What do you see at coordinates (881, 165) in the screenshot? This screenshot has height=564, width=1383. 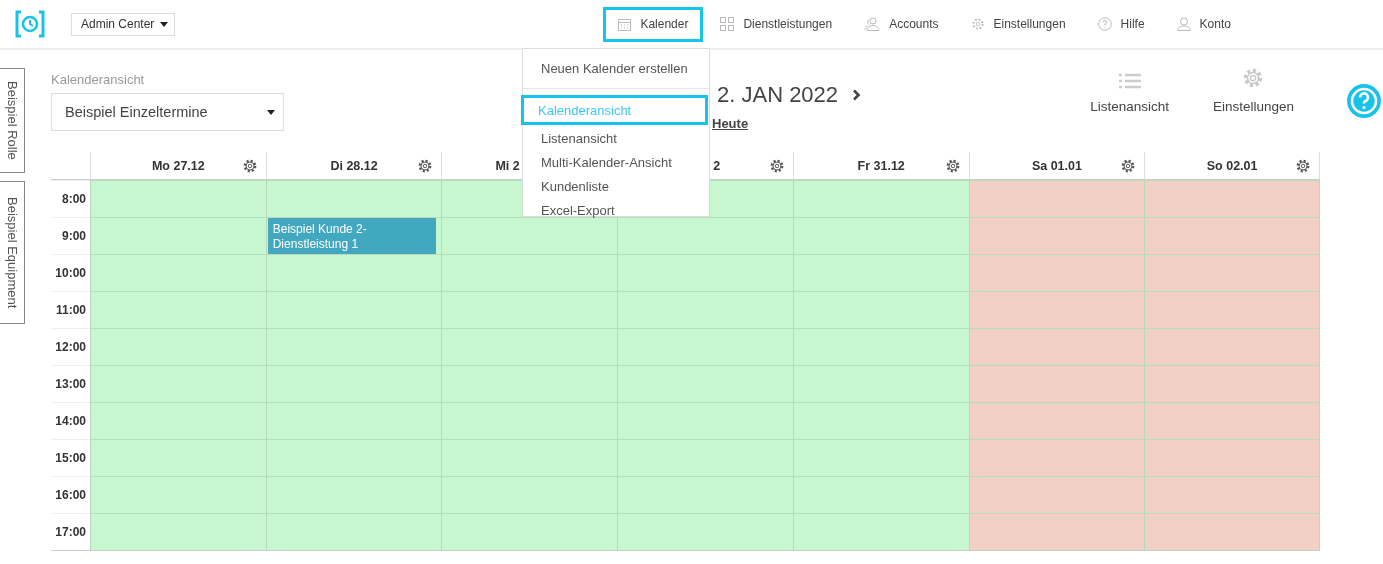 I see `day-header: Fr 31.12` at bounding box center [881, 165].